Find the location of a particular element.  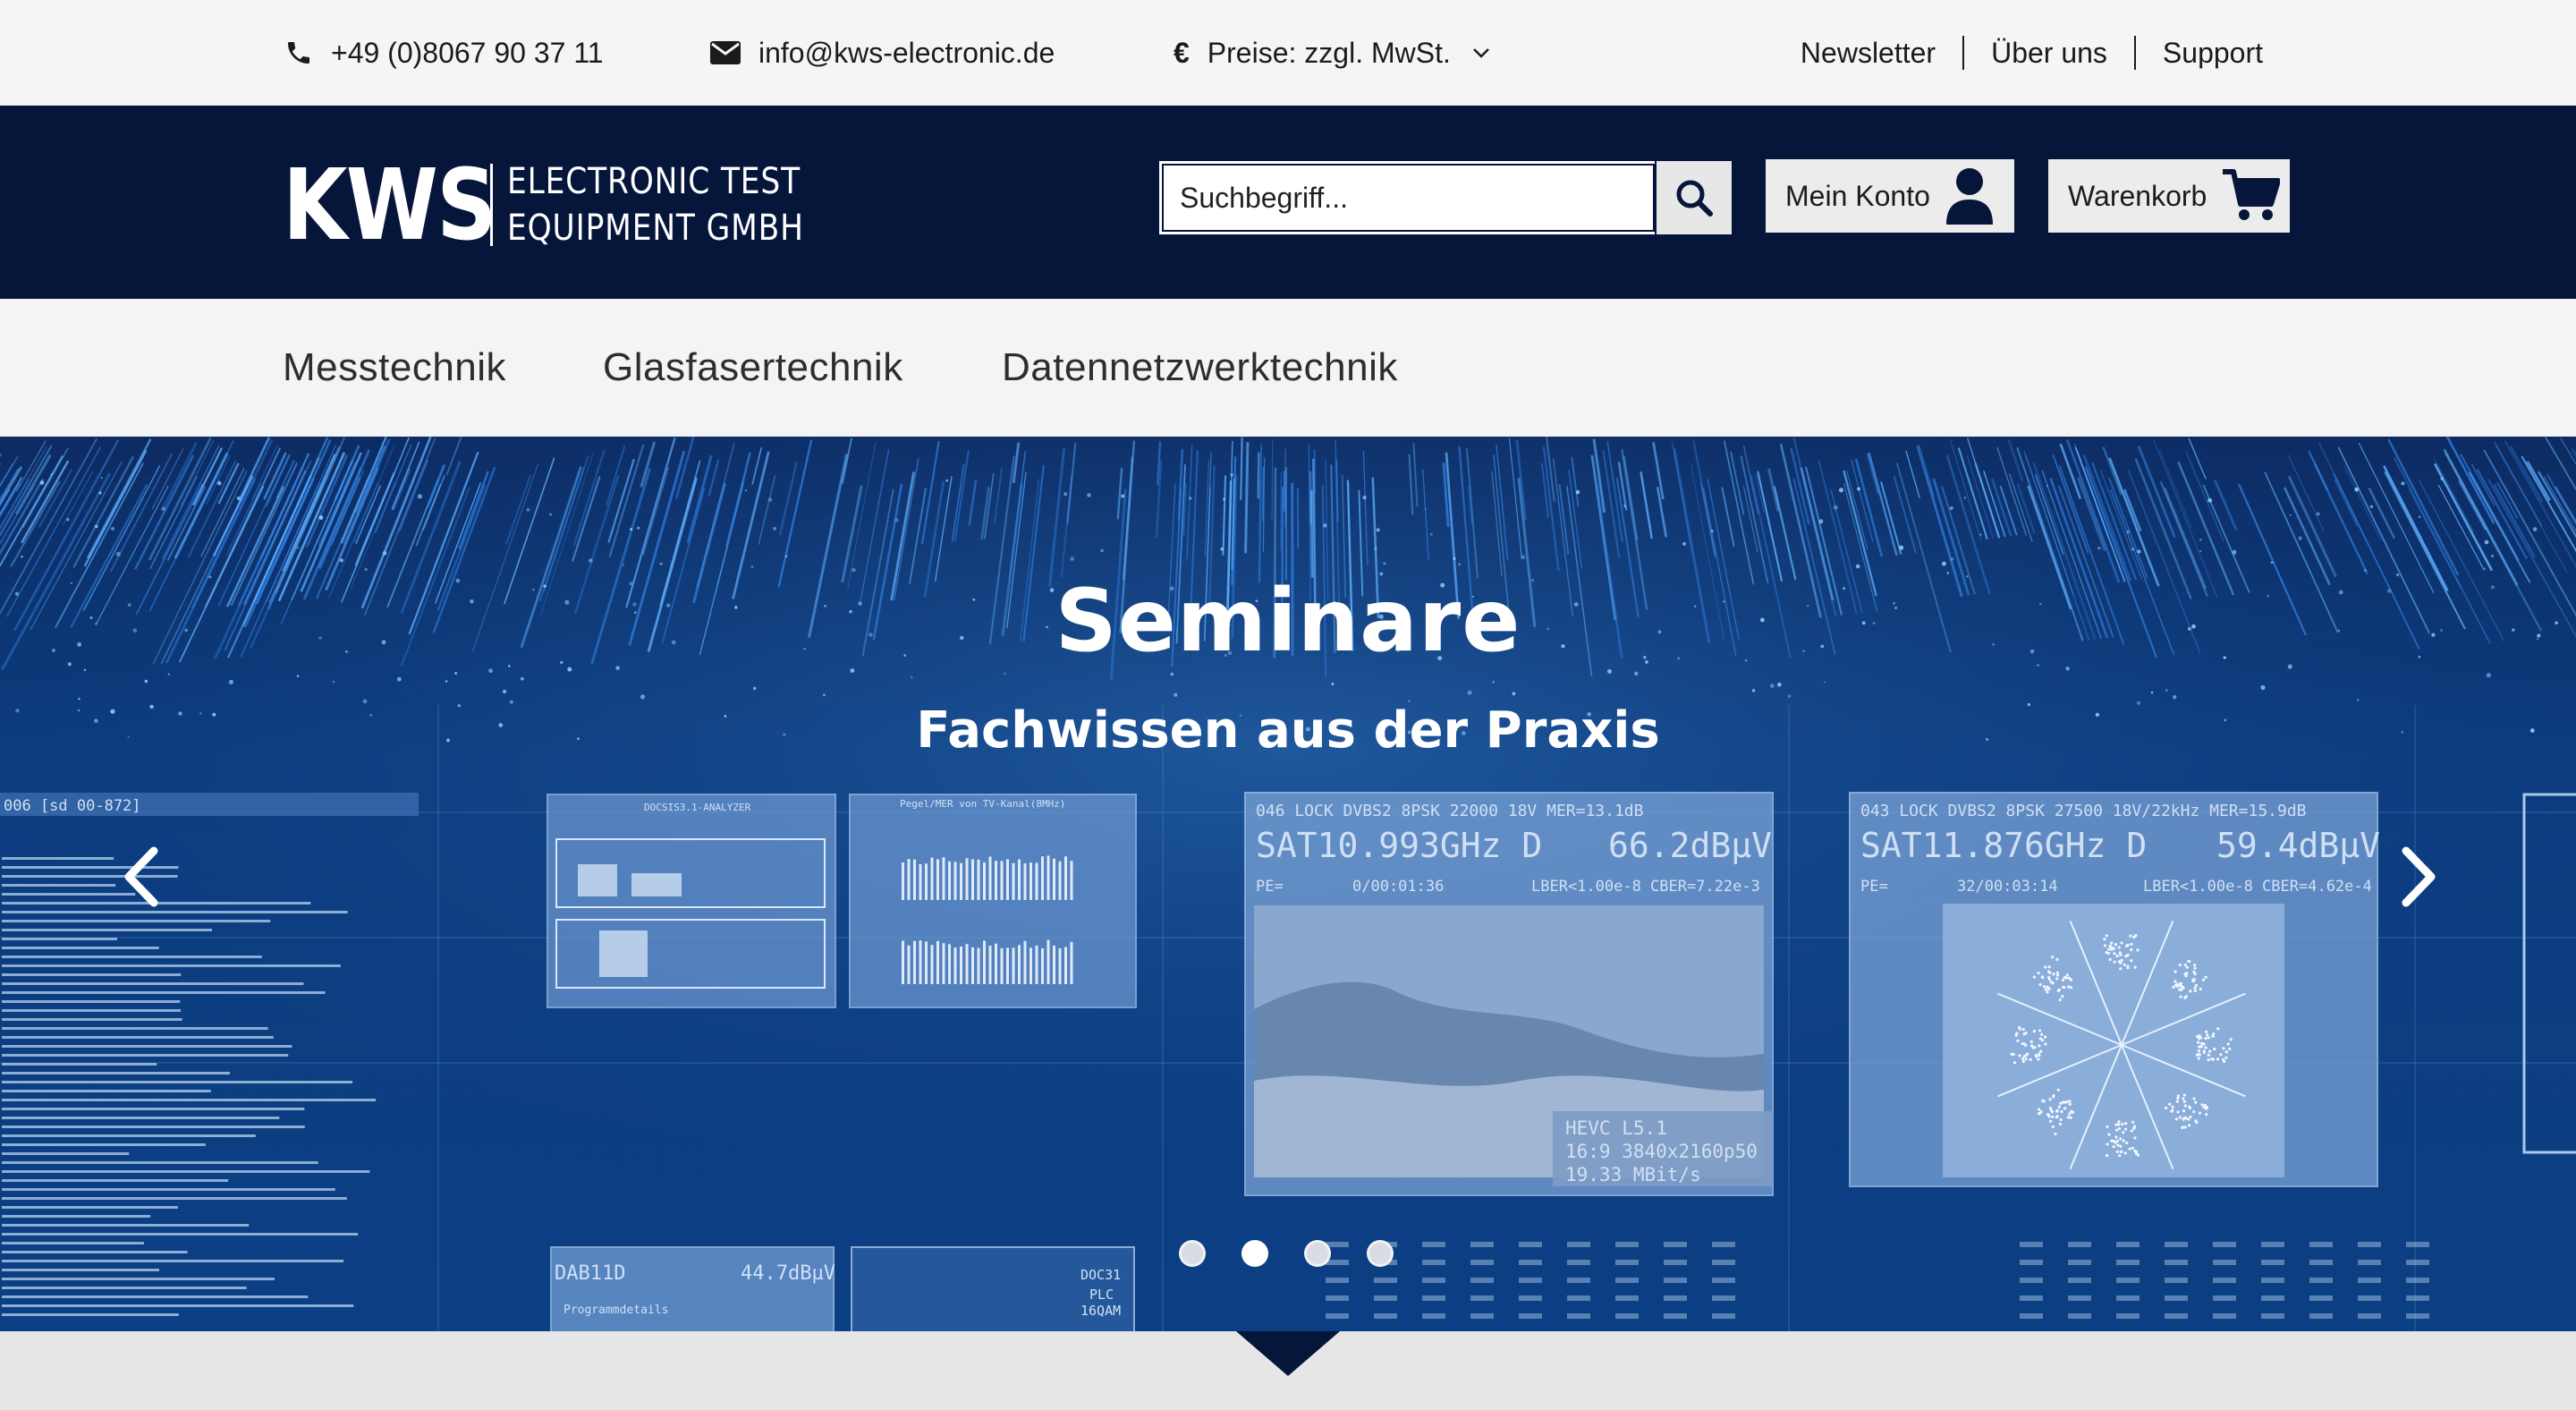

docsis-screen: DOC31 PLC 16QAM is located at coordinates (993, 1289).